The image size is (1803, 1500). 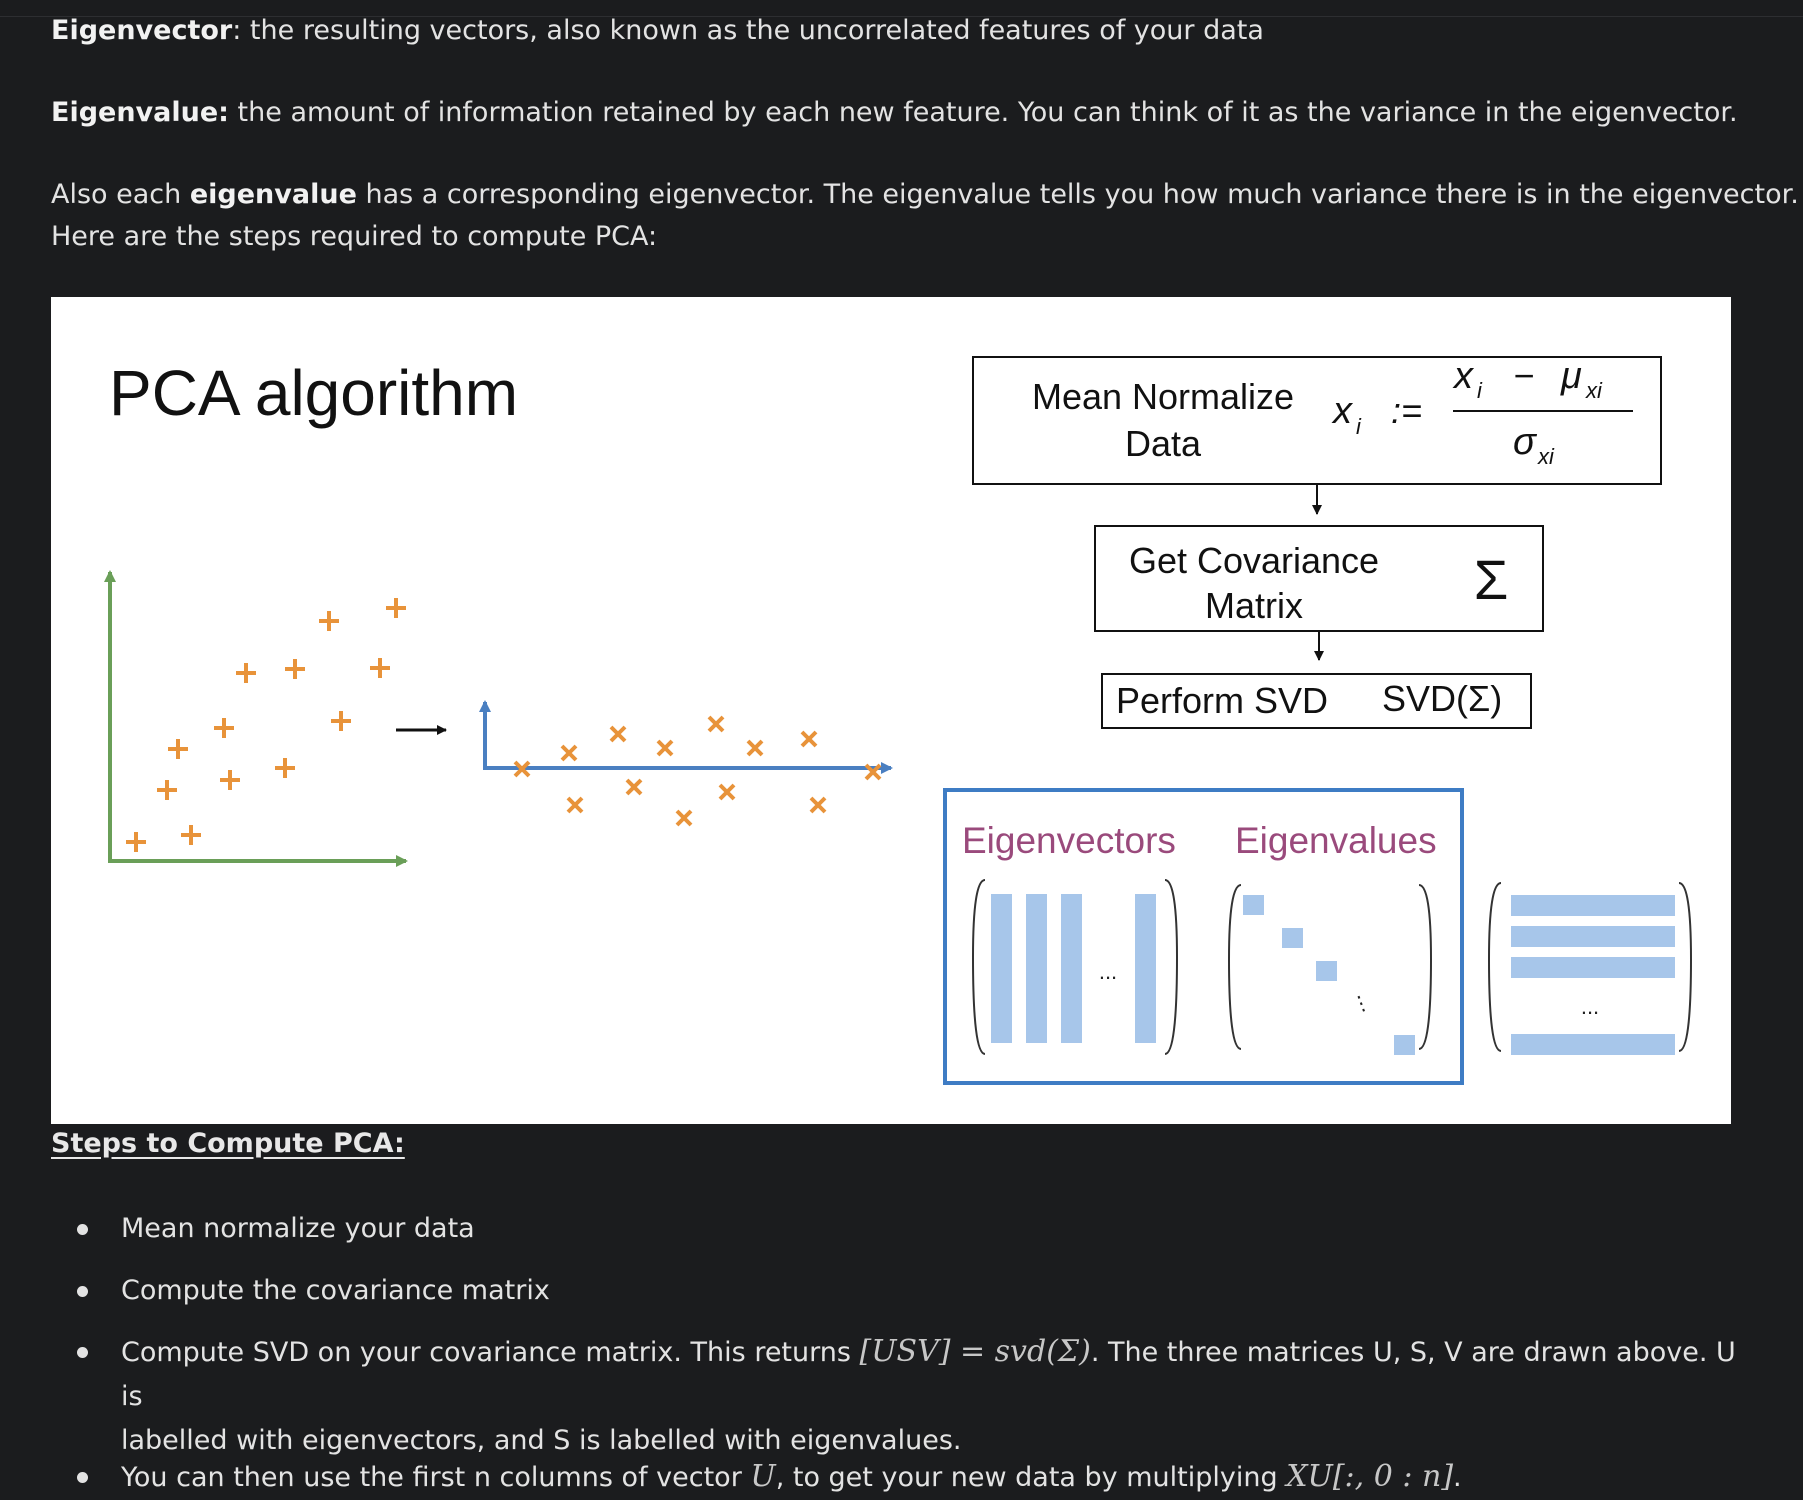 I want to click on step-text: ., so click(x=1457, y=1477).